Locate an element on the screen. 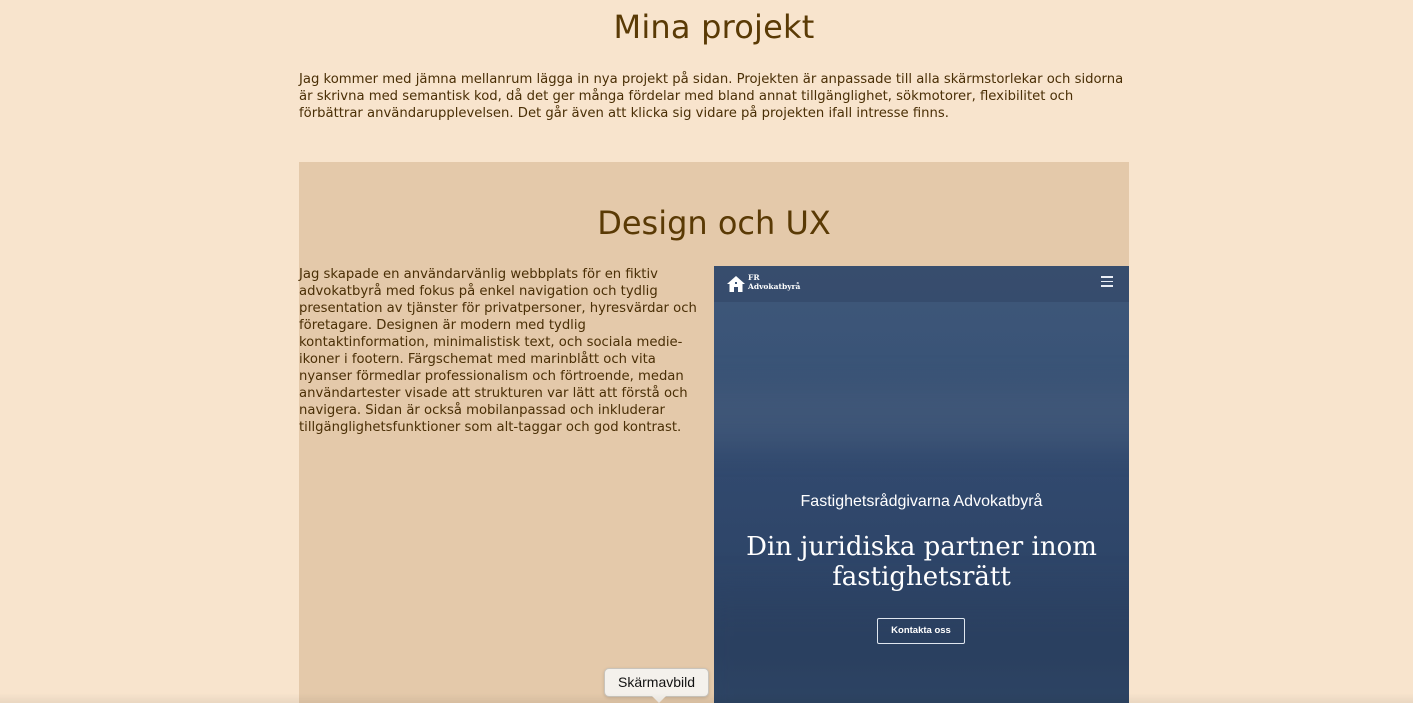 The width and height of the screenshot is (1413, 703). screenshot-brand: FR Advokatbyrå is located at coordinates (774, 282).